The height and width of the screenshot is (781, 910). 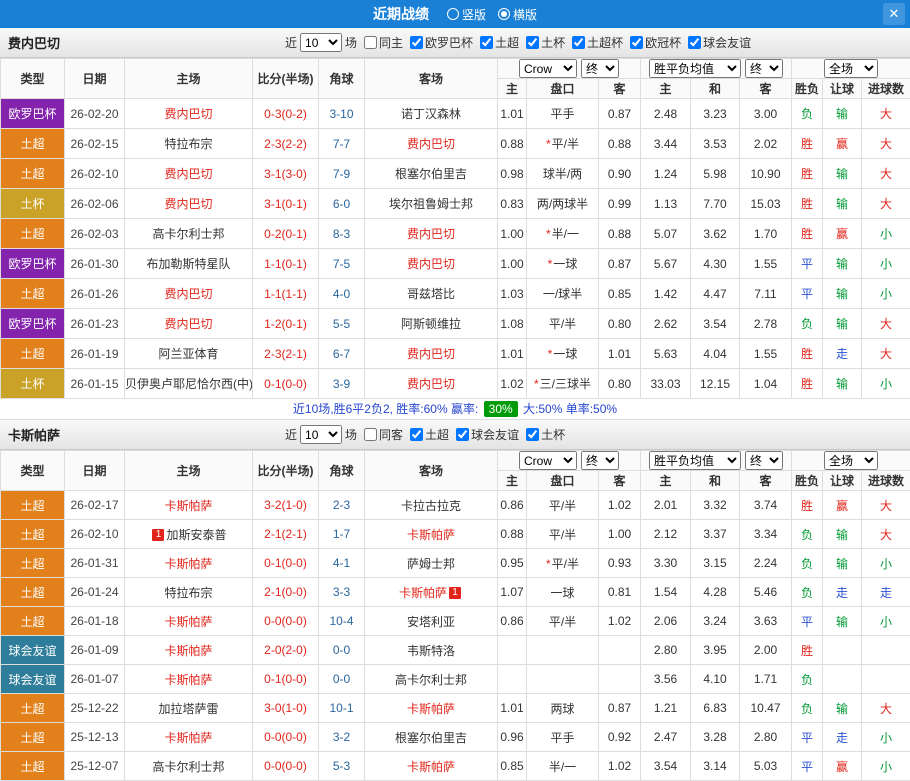 I want to click on sub-col-header: 主, so click(x=512, y=481).